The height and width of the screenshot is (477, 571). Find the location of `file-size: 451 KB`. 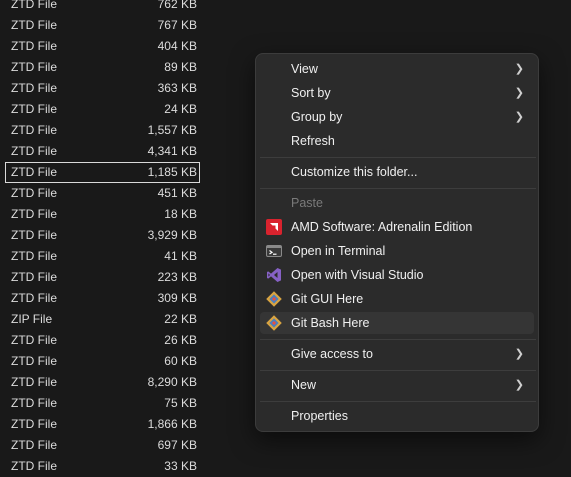

file-size: 451 KB is located at coordinates (177, 193).